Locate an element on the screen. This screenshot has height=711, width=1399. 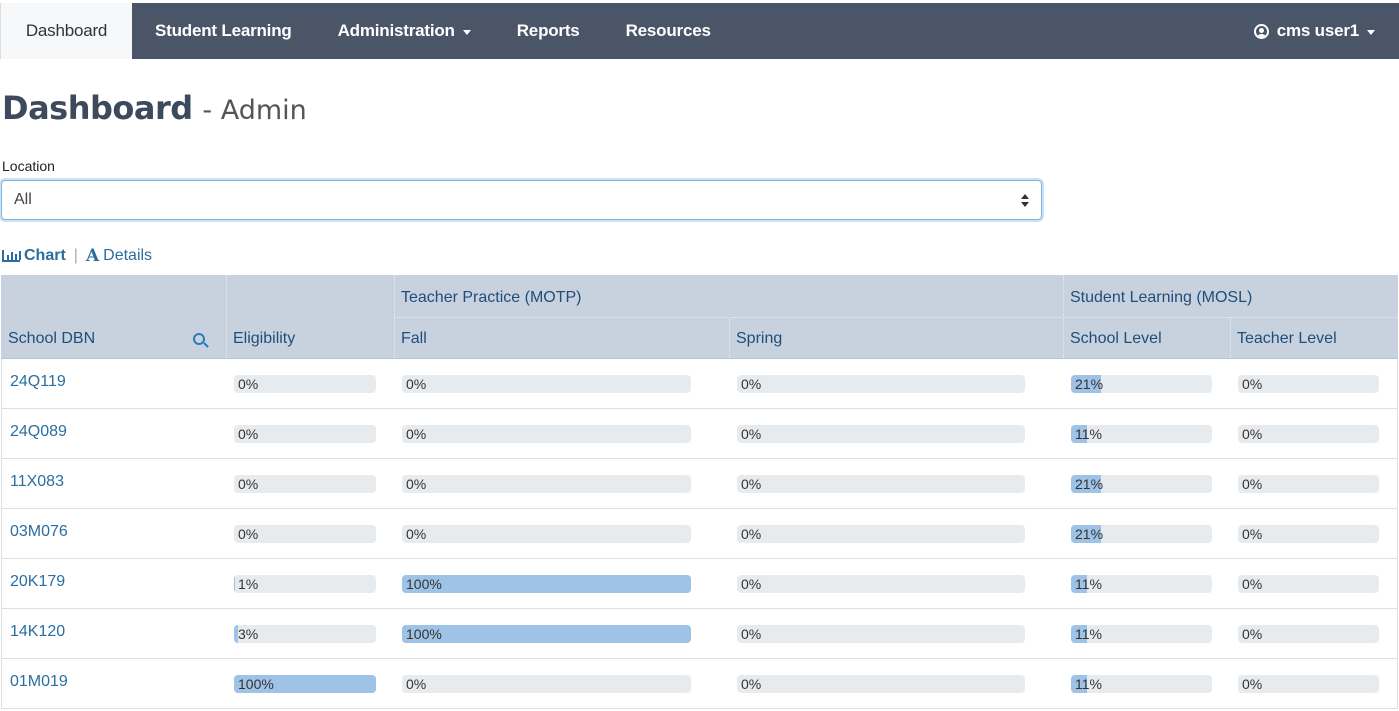
page-title-main: Dashboard is located at coordinates (97, 108).